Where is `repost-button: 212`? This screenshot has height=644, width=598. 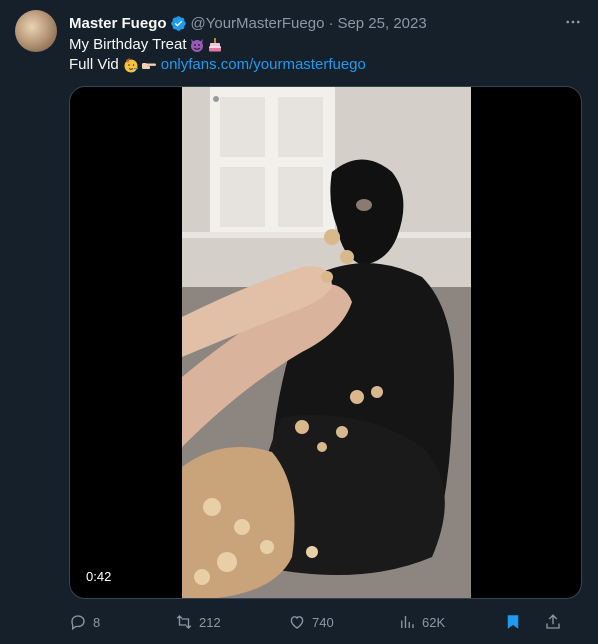 repost-button: 212 is located at coordinates (231, 622).